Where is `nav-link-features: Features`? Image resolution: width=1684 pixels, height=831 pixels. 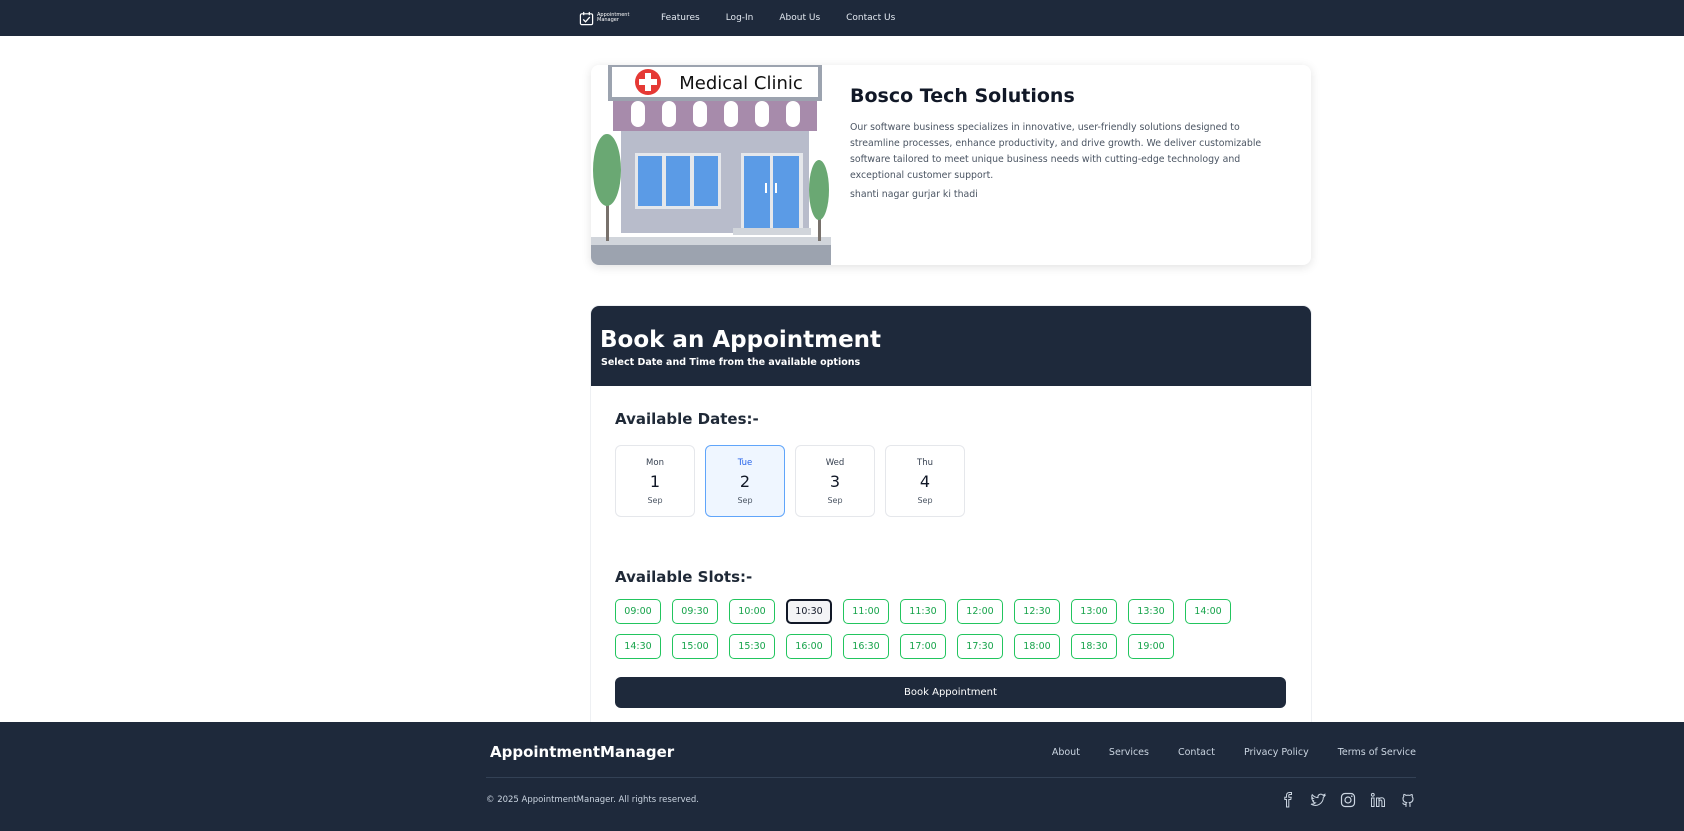 nav-link-features: Features is located at coordinates (680, 18).